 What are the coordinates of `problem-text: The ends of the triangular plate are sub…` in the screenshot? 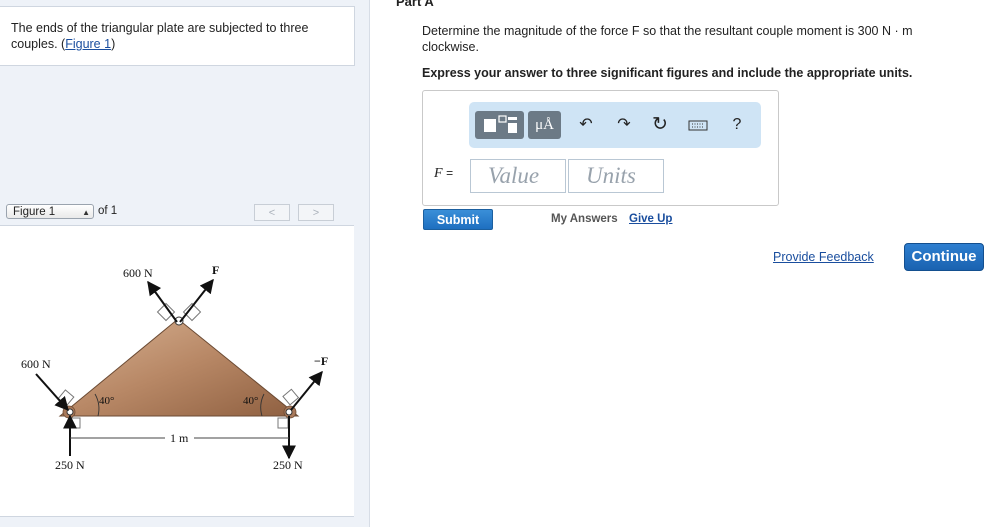 It's located at (160, 36).